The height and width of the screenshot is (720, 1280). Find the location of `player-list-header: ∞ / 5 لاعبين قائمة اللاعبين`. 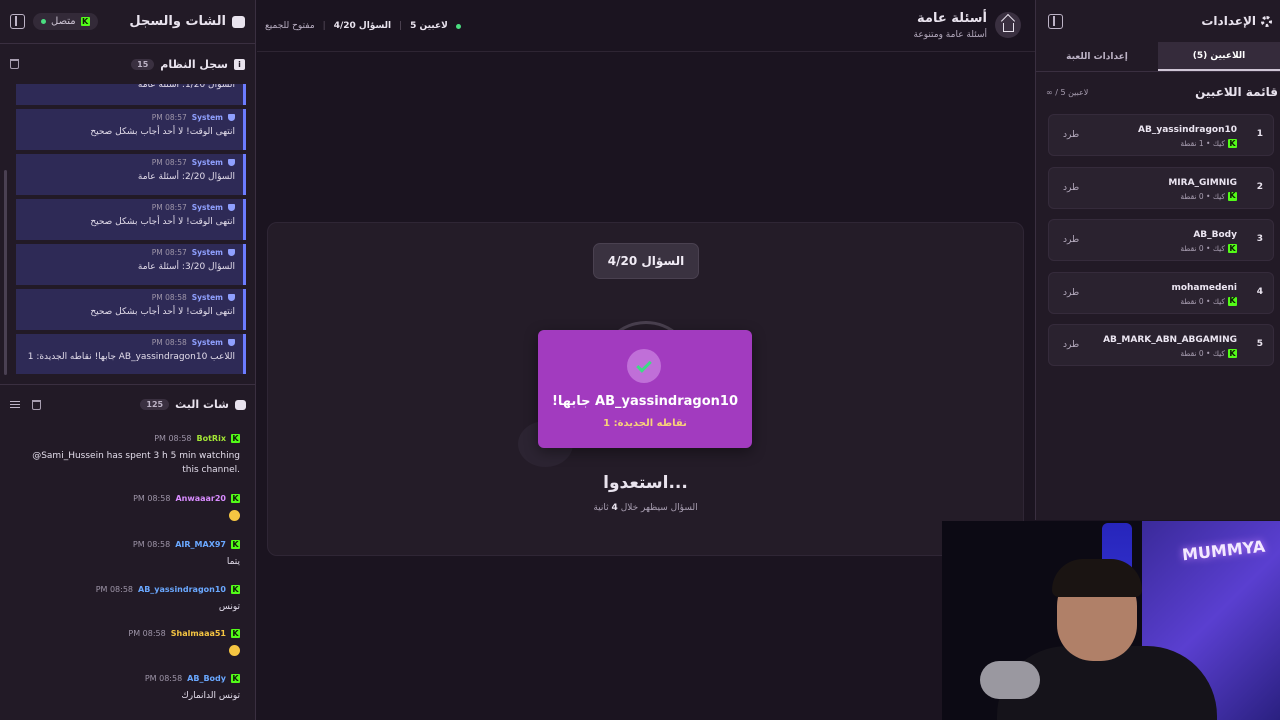

player-list-header: ∞ / 5 لاعبين قائمة اللاعبين is located at coordinates (1158, 92).